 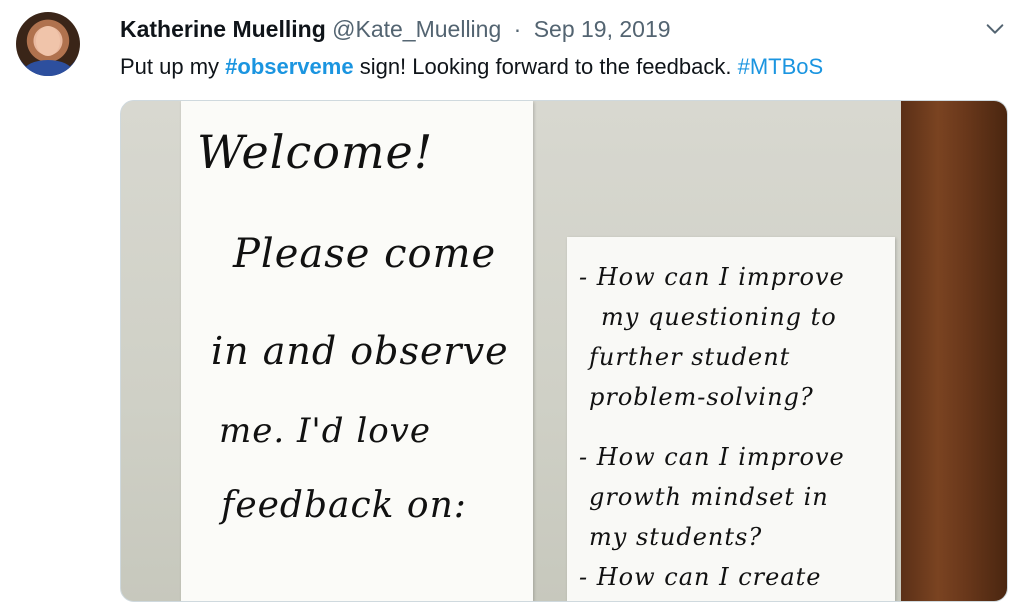 I want to click on sign-left-line: feedback on:, so click(x=344, y=505).